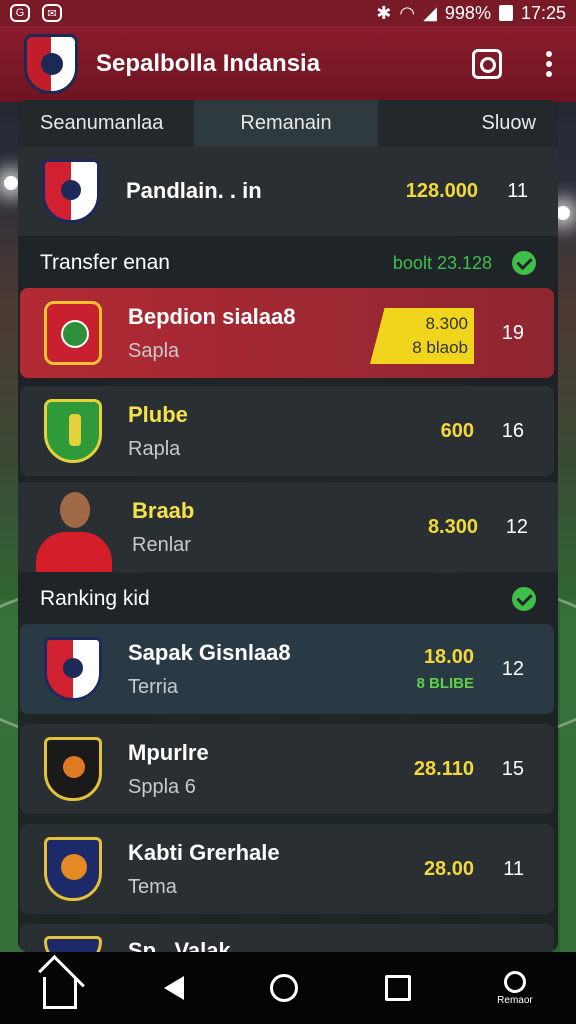 The height and width of the screenshot is (1024, 576). Describe the element at coordinates (288, 263) in the screenshot. I see `transfer-section-header: Transfer enan boolt 23.128` at that location.